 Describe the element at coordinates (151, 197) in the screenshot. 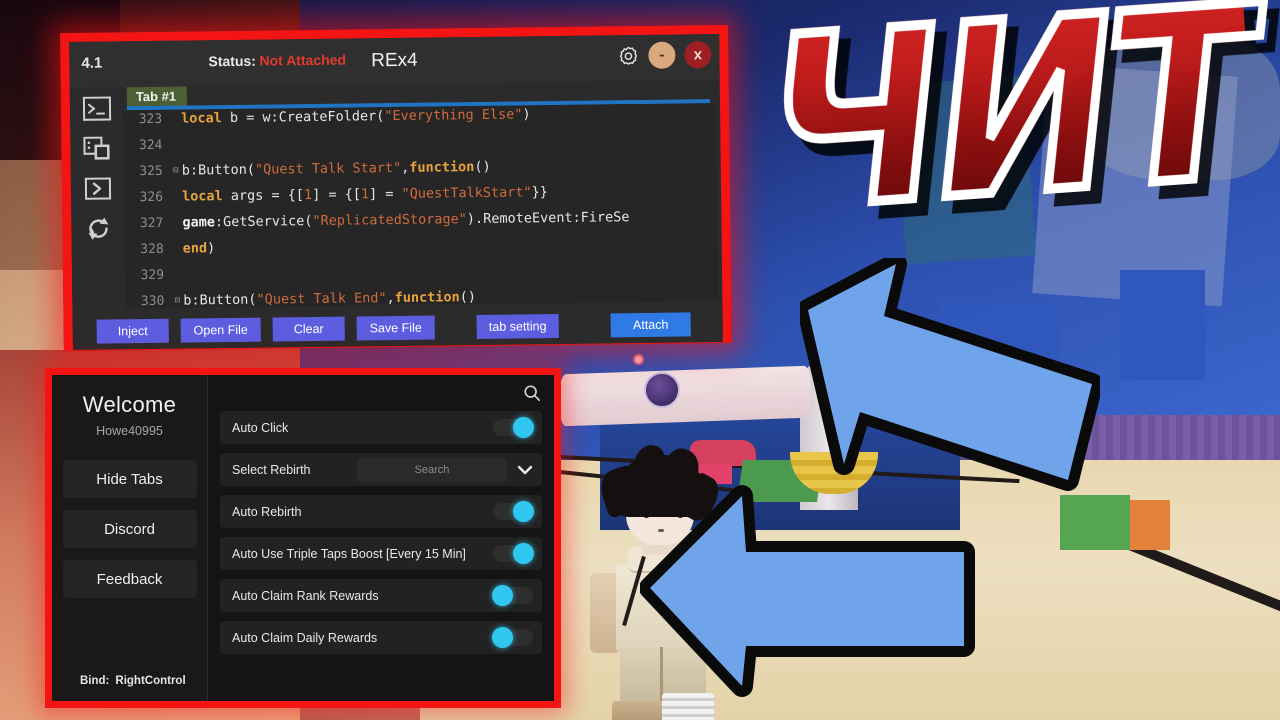

I see `line-number: 326` at that location.